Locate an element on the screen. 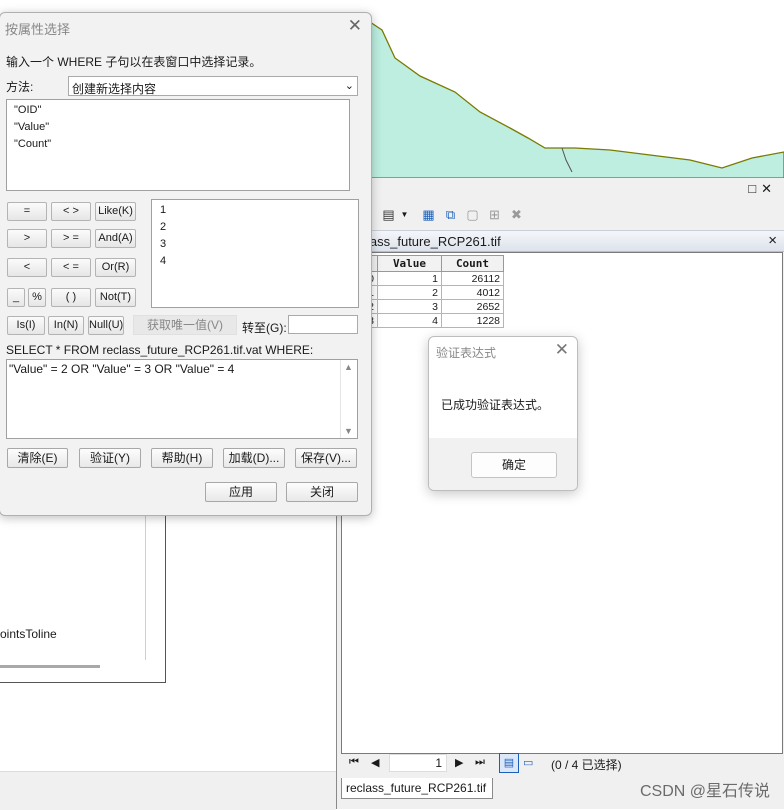  value-item: 1 is located at coordinates (163, 210).